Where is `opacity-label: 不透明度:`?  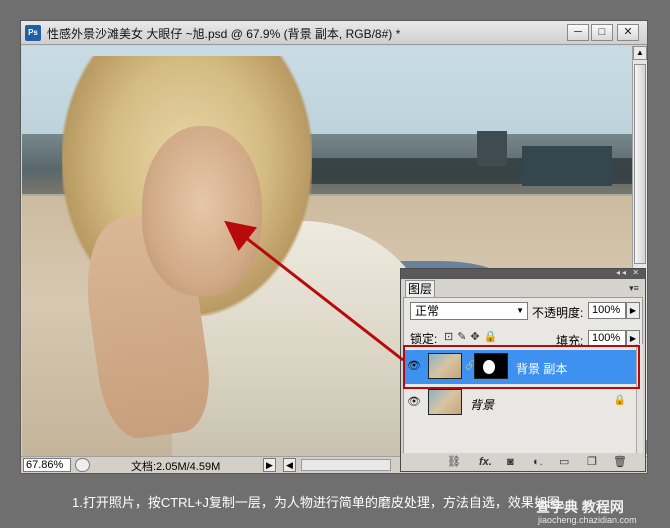
opacity-label: 不透明度: is located at coordinates (558, 313).